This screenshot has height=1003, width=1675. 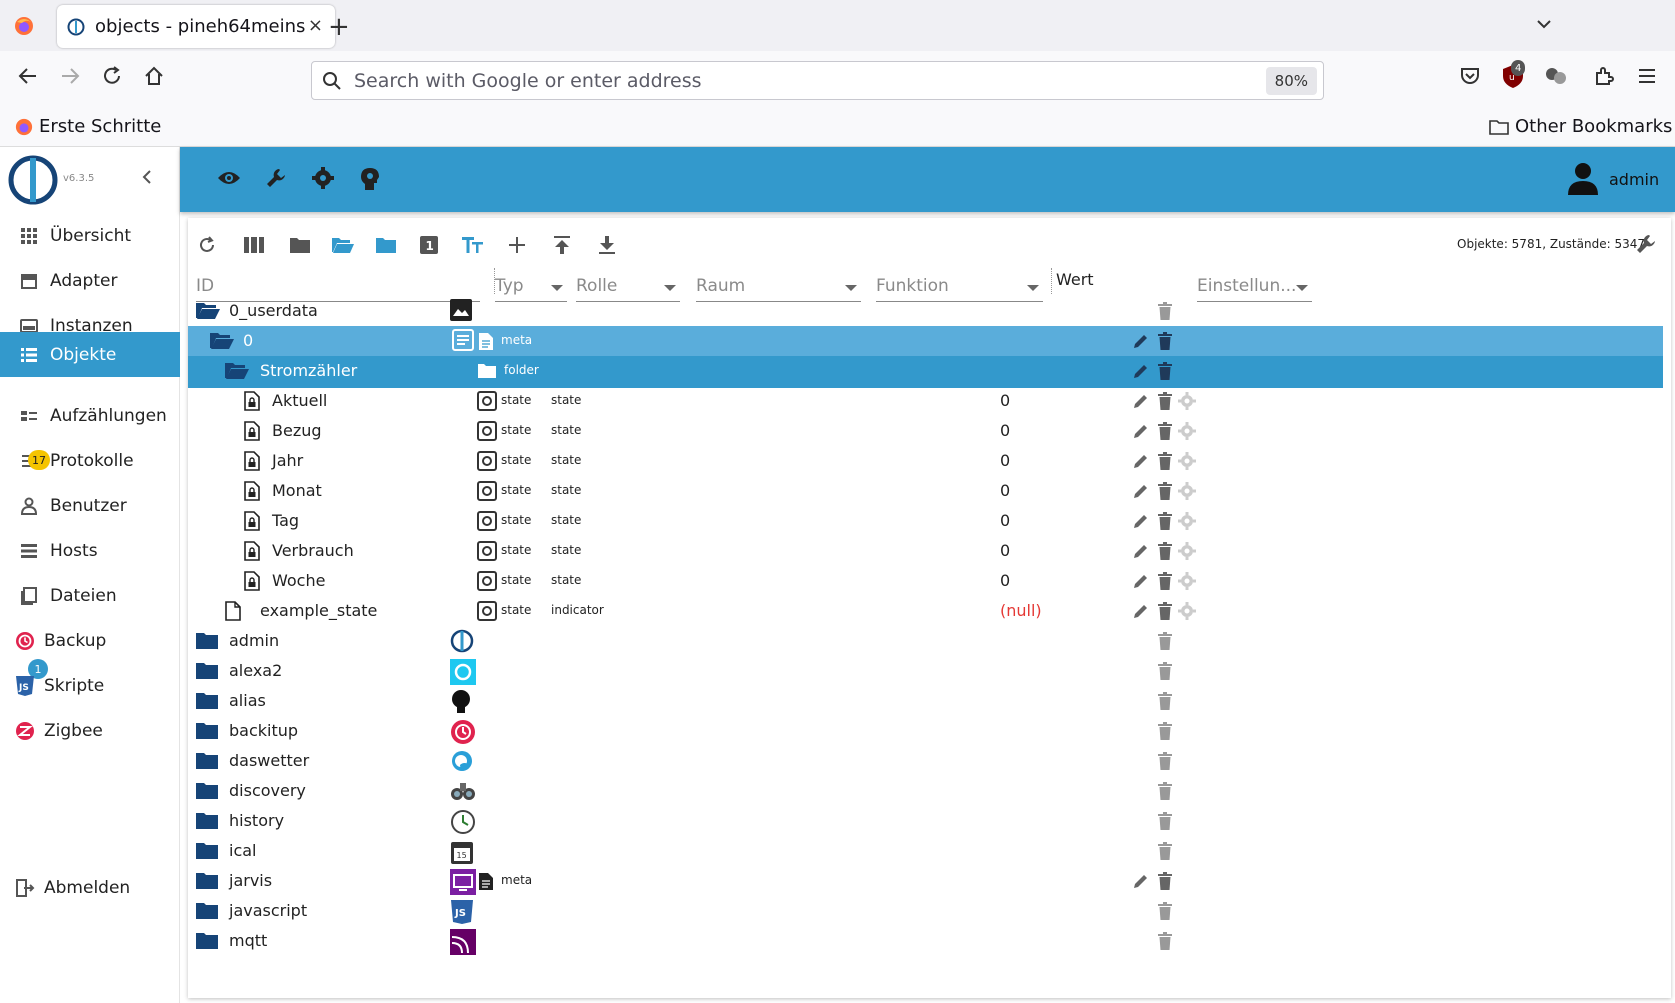 What do you see at coordinates (925, 702) in the screenshot?
I see `table-row: alias` at bounding box center [925, 702].